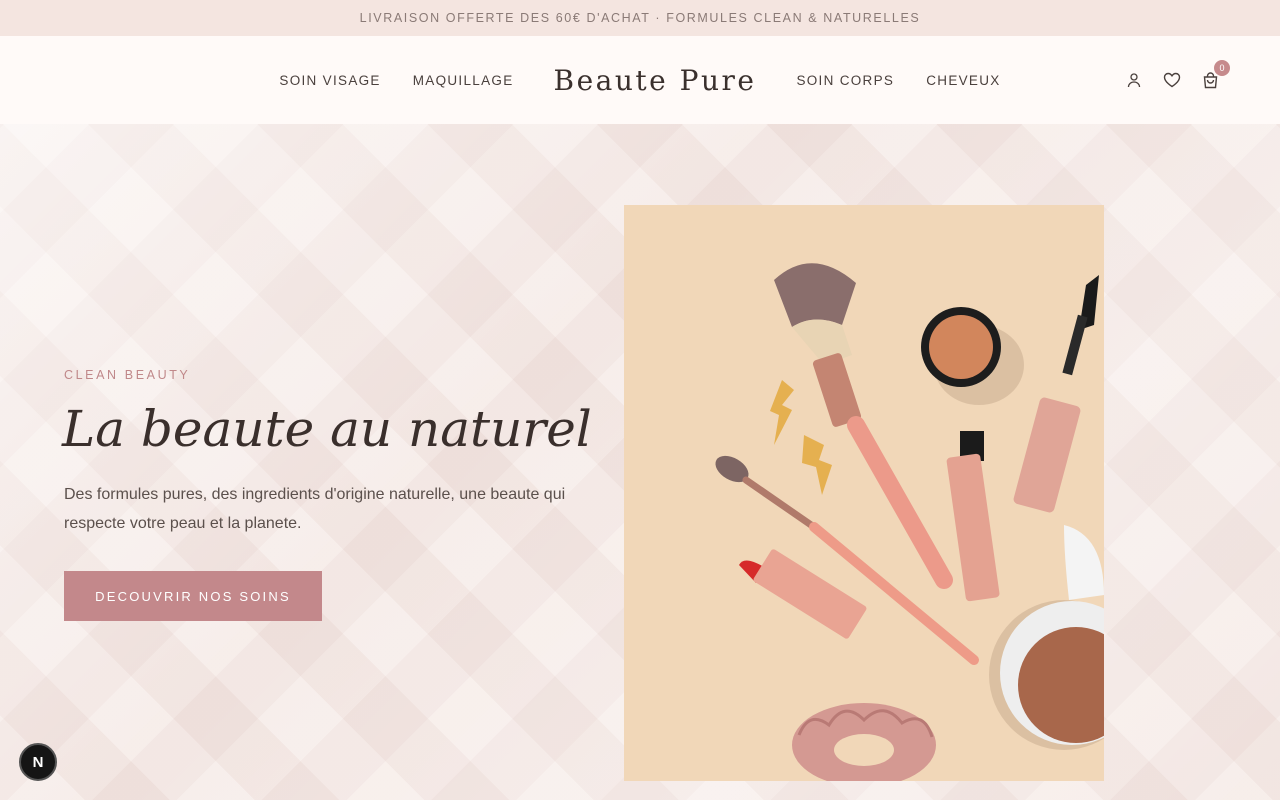 This screenshot has width=1280, height=800. What do you see at coordinates (973, 516) in the screenshot?
I see `lip-gloss-illustration` at bounding box center [973, 516].